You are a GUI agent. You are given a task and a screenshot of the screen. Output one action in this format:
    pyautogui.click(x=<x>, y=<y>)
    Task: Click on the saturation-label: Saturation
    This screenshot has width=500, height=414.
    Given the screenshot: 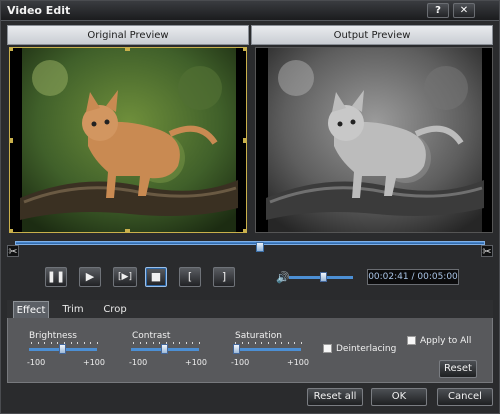 What is the action you would take?
    pyautogui.click(x=258, y=336)
    